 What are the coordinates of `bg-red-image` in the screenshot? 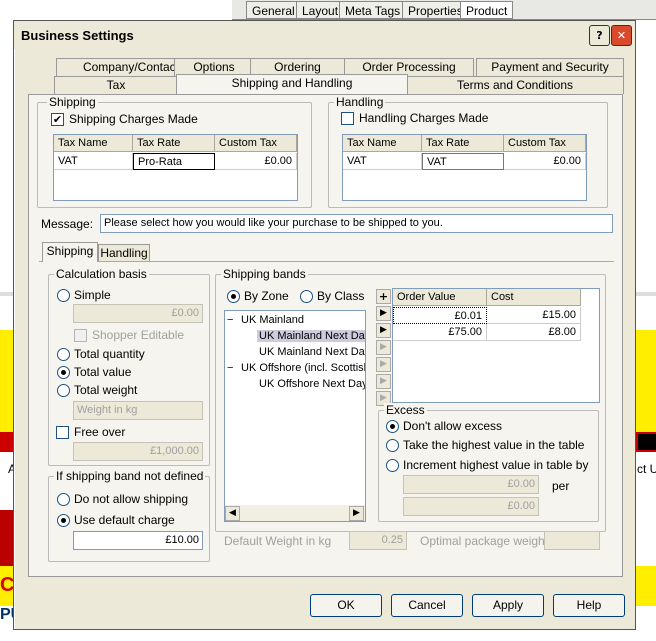 It's located at (7, 538).